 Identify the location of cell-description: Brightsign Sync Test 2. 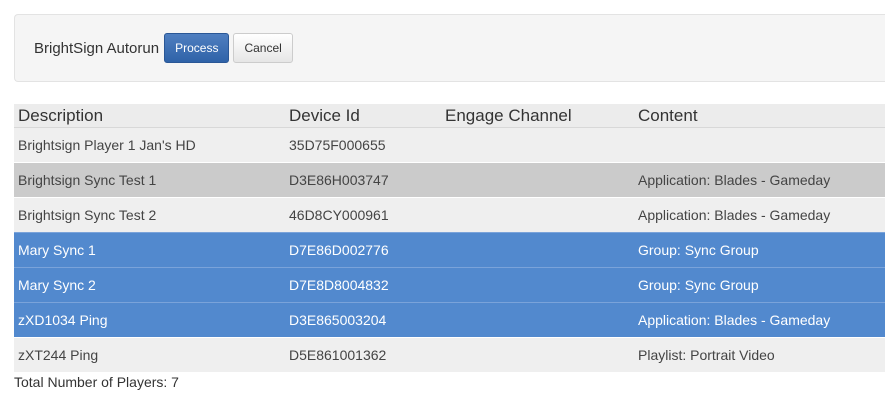
(149, 215).